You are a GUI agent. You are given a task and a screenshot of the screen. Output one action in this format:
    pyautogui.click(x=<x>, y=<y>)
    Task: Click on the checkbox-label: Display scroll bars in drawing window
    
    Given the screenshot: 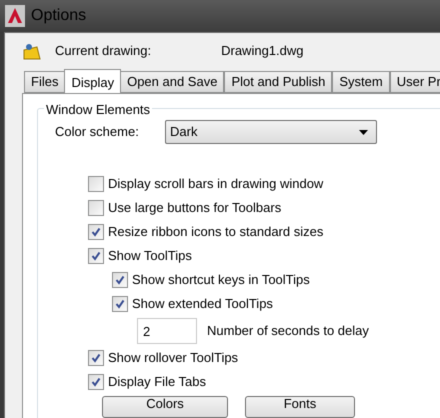 What is the action you would take?
    pyautogui.click(x=216, y=184)
    